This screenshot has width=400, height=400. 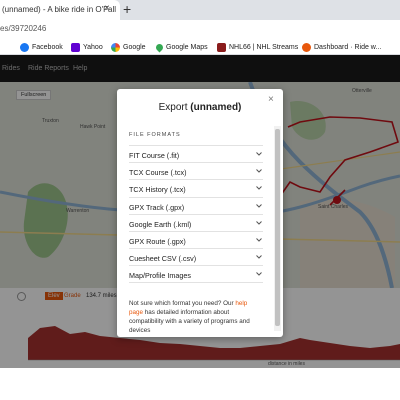 I want to click on file-formats-heading: FILE FORMATS, so click(x=155, y=135).